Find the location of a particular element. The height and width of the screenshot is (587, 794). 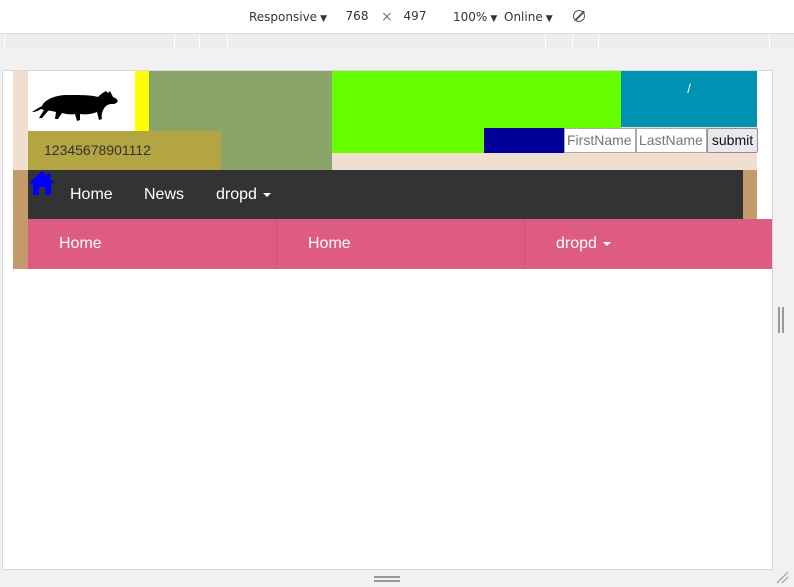

network-select: Online ▼ is located at coordinates (528, 17).